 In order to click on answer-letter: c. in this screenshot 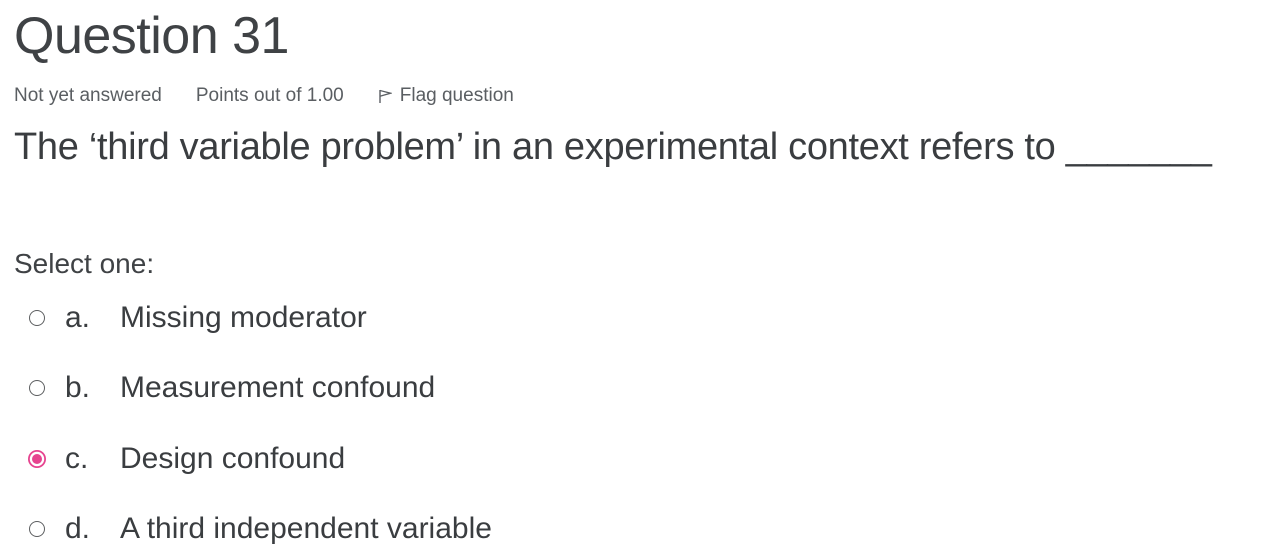, I will do `click(77, 458)`.